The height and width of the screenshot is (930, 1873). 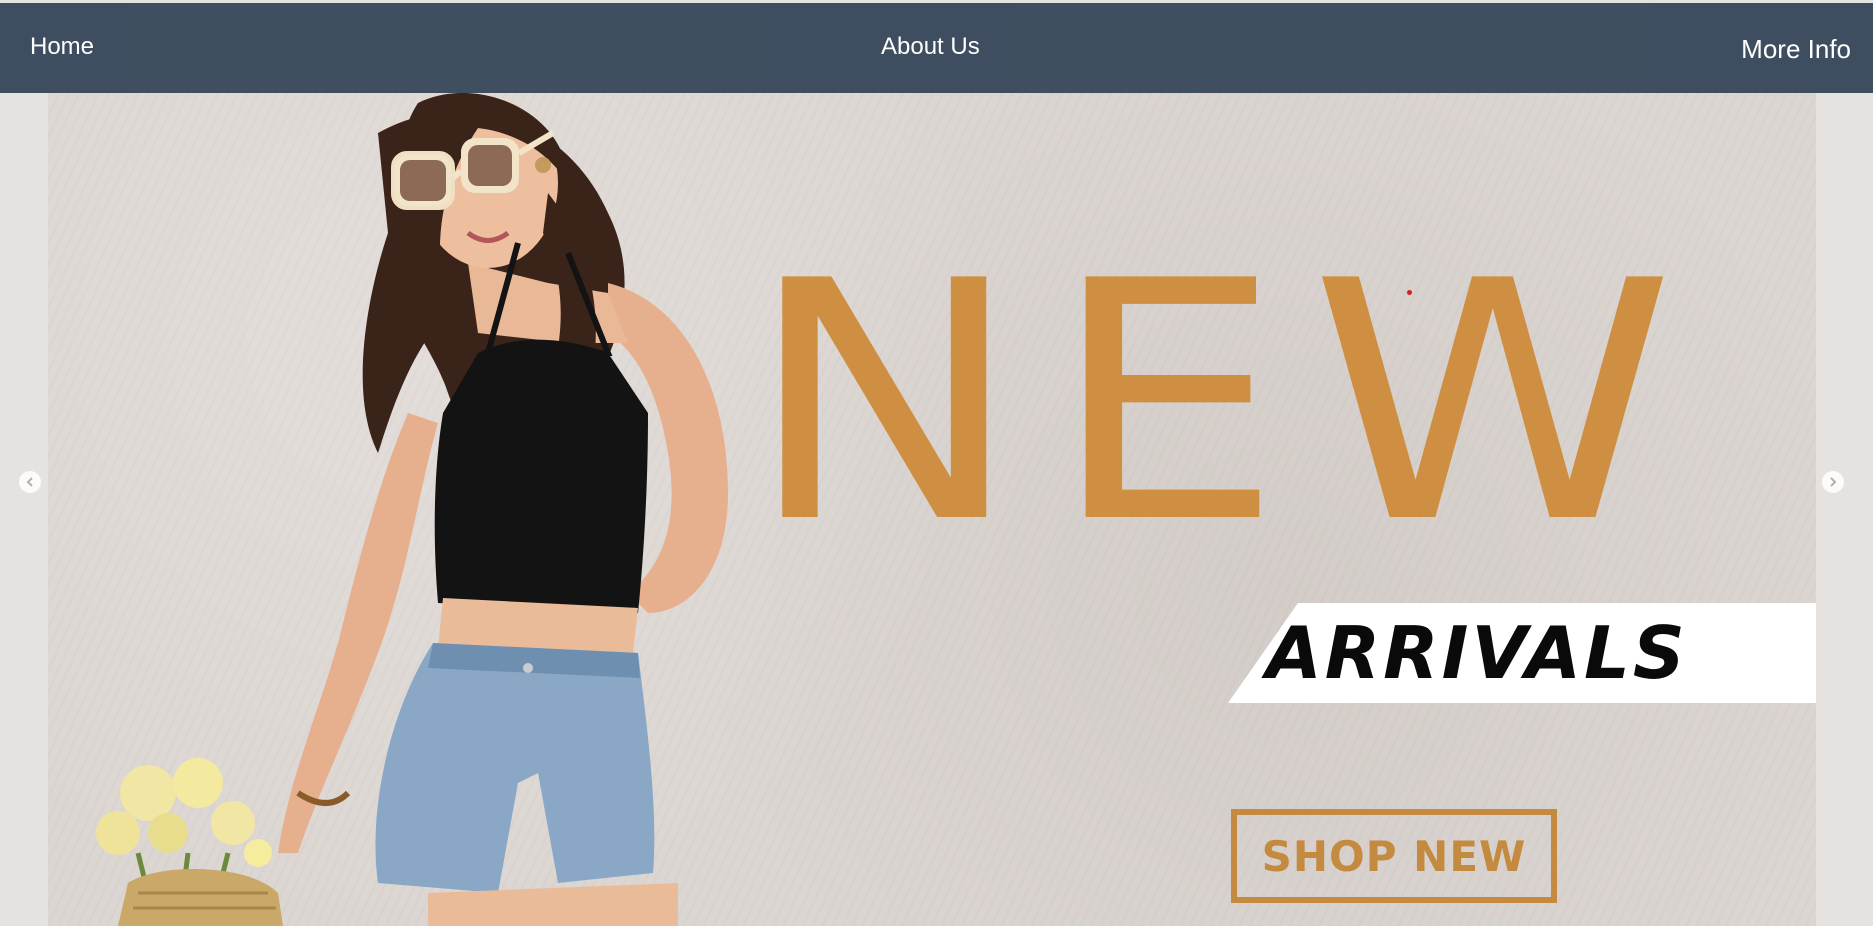 What do you see at coordinates (62, 47) in the screenshot?
I see `nav-home-link: Home` at bounding box center [62, 47].